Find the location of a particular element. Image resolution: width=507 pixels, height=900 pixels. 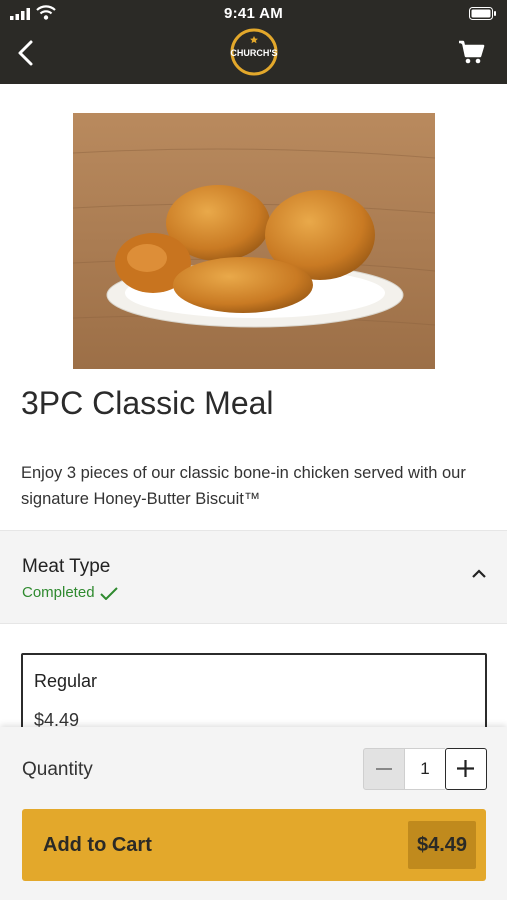

add-to-cart-price: $4.49 is located at coordinates (442, 845).